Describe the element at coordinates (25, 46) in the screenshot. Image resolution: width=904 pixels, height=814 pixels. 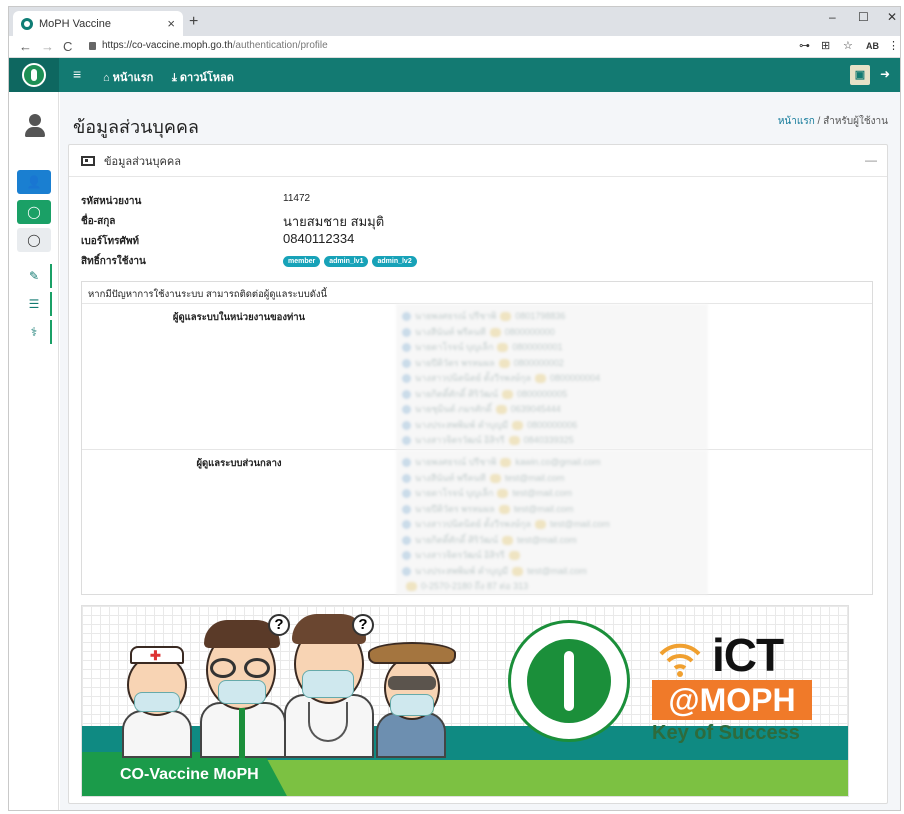
I see `back-button: ←` at that location.